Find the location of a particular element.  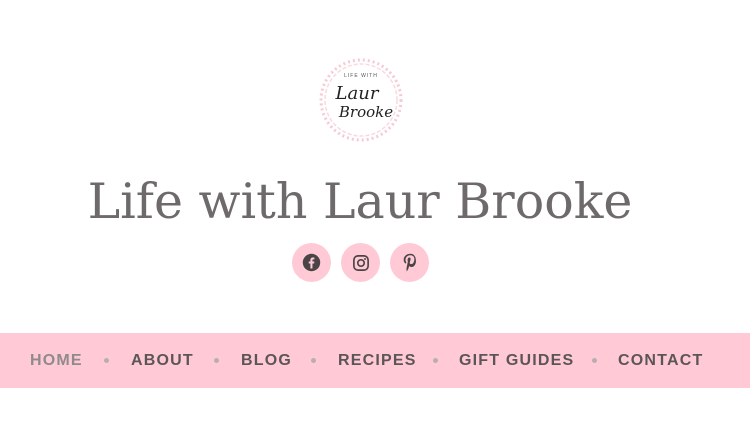

pinterest-link is located at coordinates (409, 262).